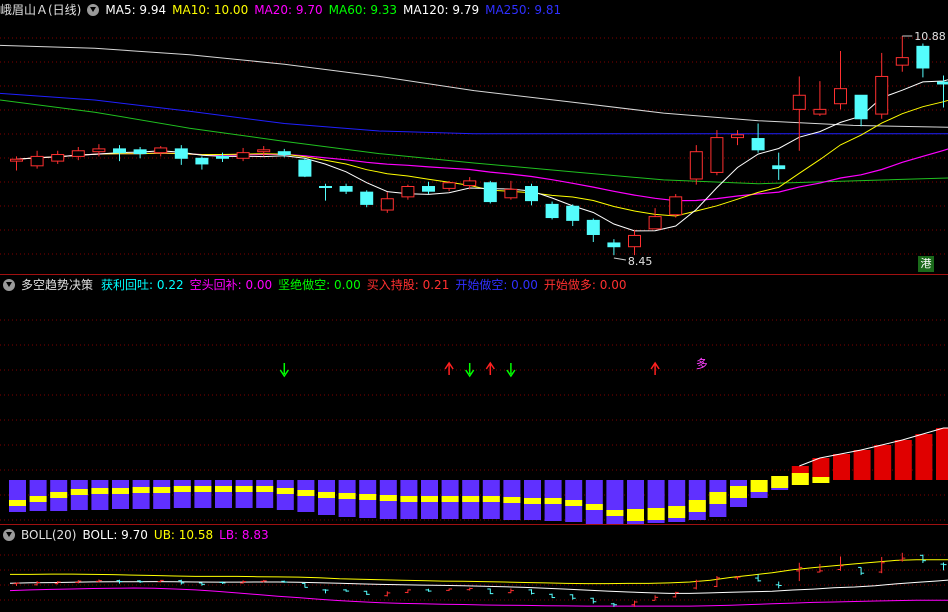  I want to click on strategy-value-2: 坚绝做空: 0.00, so click(319, 285).